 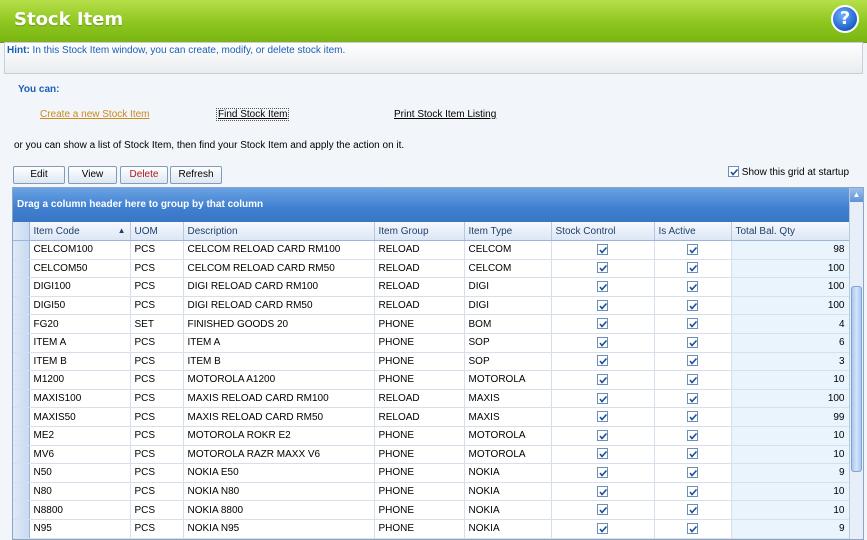 What do you see at coordinates (80, 492) in the screenshot?
I see `cell-item-code: N80` at bounding box center [80, 492].